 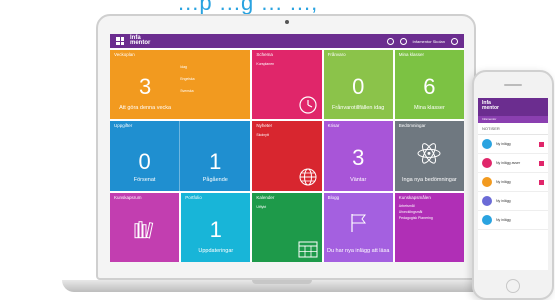 I want to click on phone-list-item: Ny inlägg avser, so click(x=513, y=163).